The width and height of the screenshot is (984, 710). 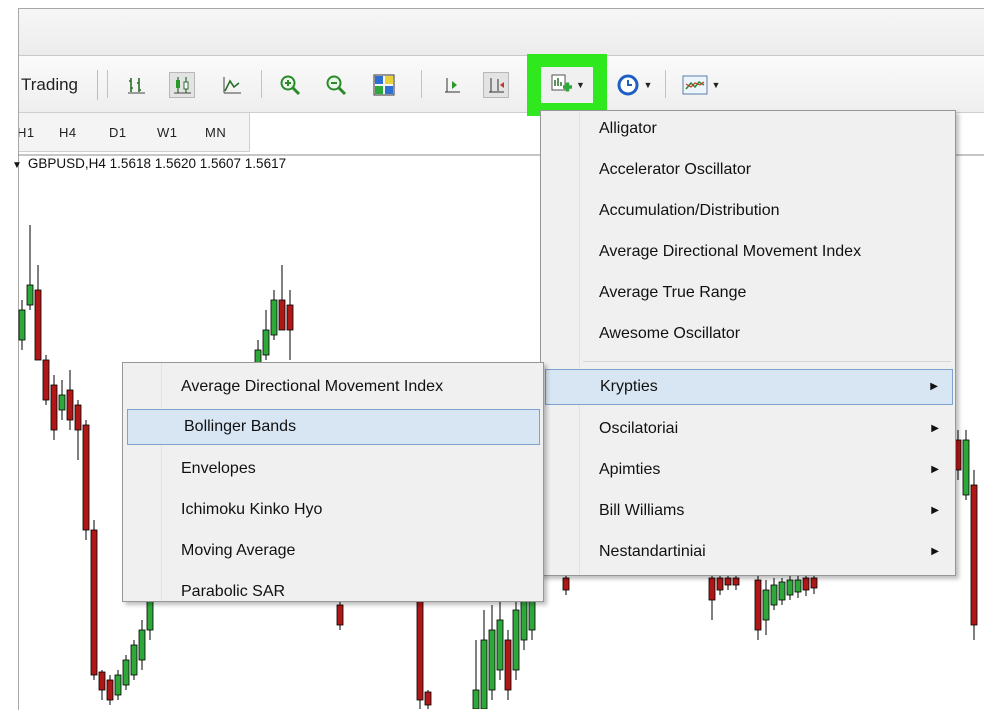 What do you see at coordinates (748, 470) in the screenshot?
I see `submenu-volumes: Apimties ▶` at bounding box center [748, 470].